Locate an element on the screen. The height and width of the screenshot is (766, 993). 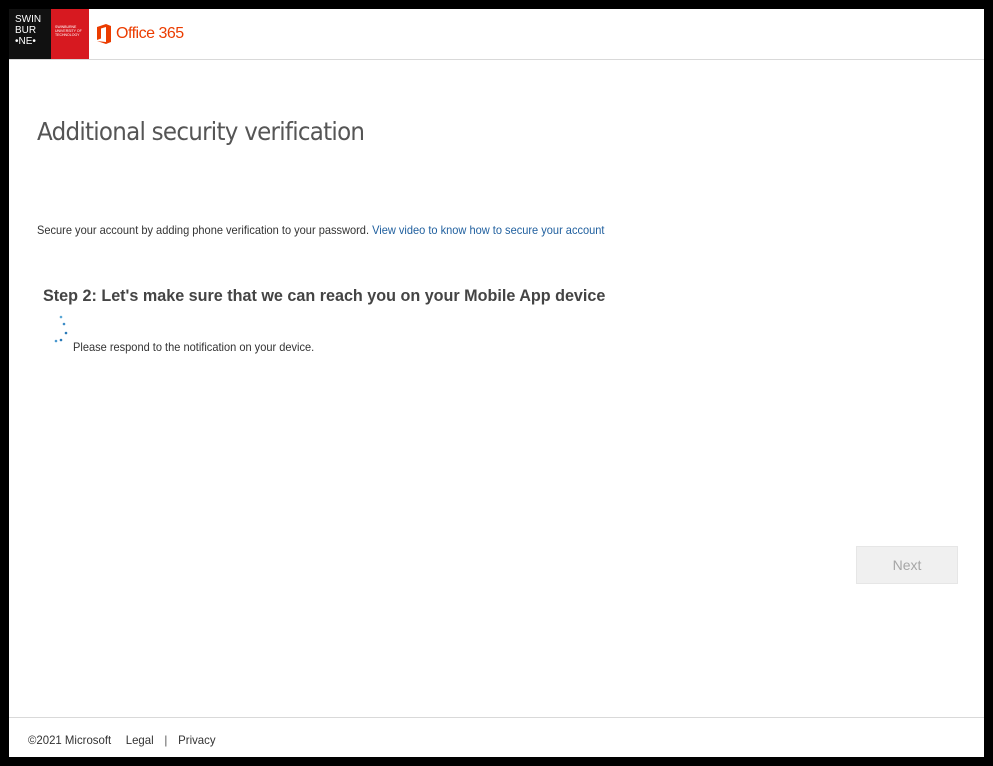
office-icon is located at coordinates (104, 34).